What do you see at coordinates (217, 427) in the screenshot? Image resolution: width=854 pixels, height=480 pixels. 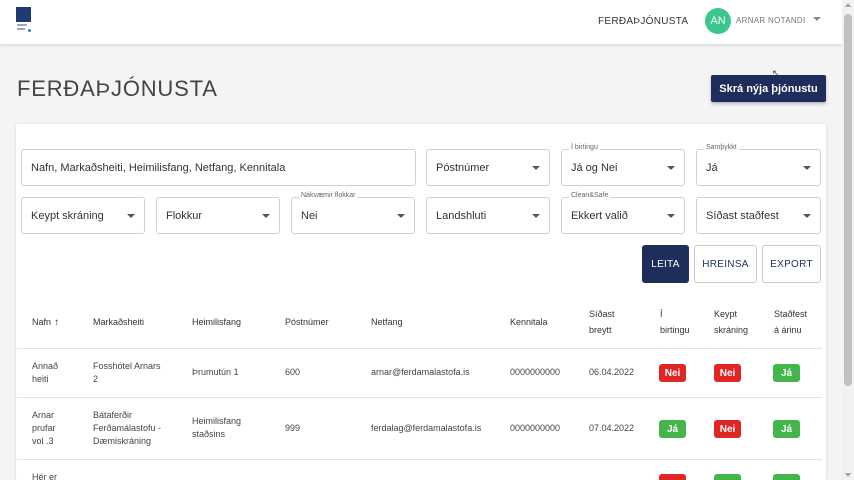 I see `cell-heimilisfang: Heimilisfang staðsins` at bounding box center [217, 427].